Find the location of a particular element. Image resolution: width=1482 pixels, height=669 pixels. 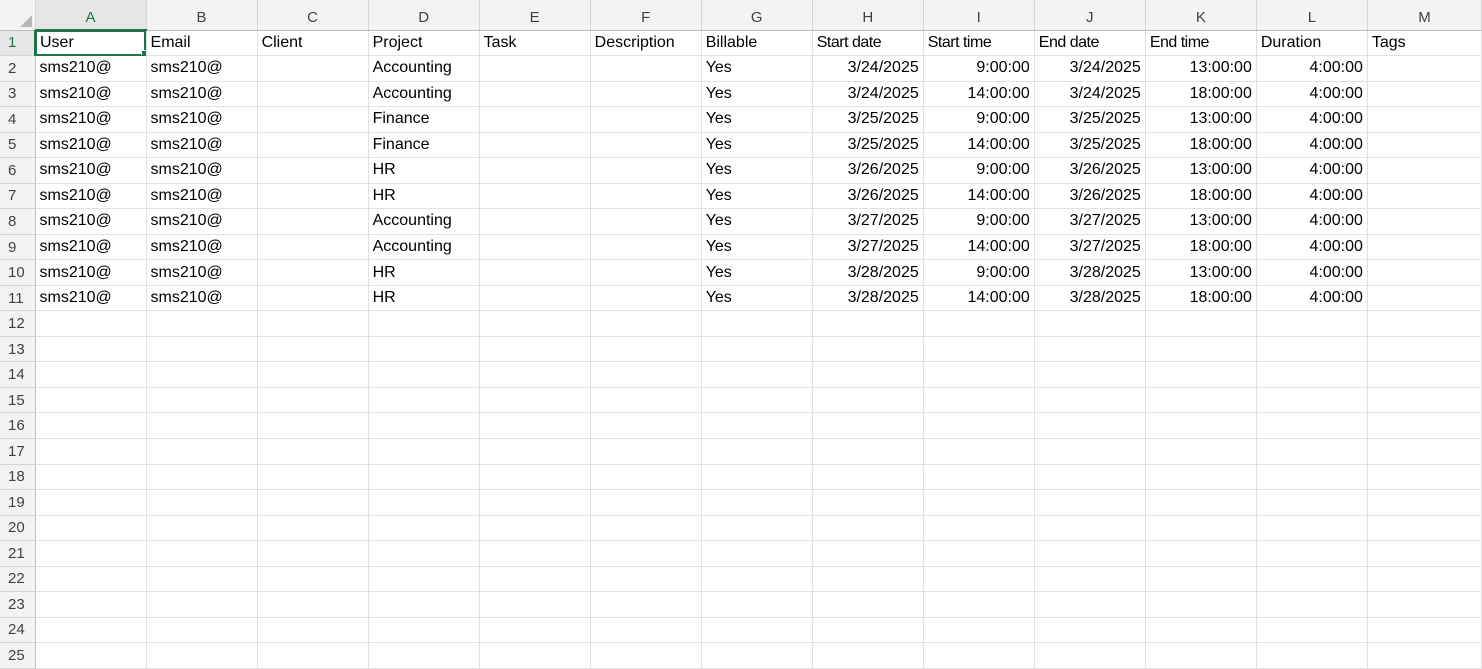

cell-d7: HR is located at coordinates (424, 196).